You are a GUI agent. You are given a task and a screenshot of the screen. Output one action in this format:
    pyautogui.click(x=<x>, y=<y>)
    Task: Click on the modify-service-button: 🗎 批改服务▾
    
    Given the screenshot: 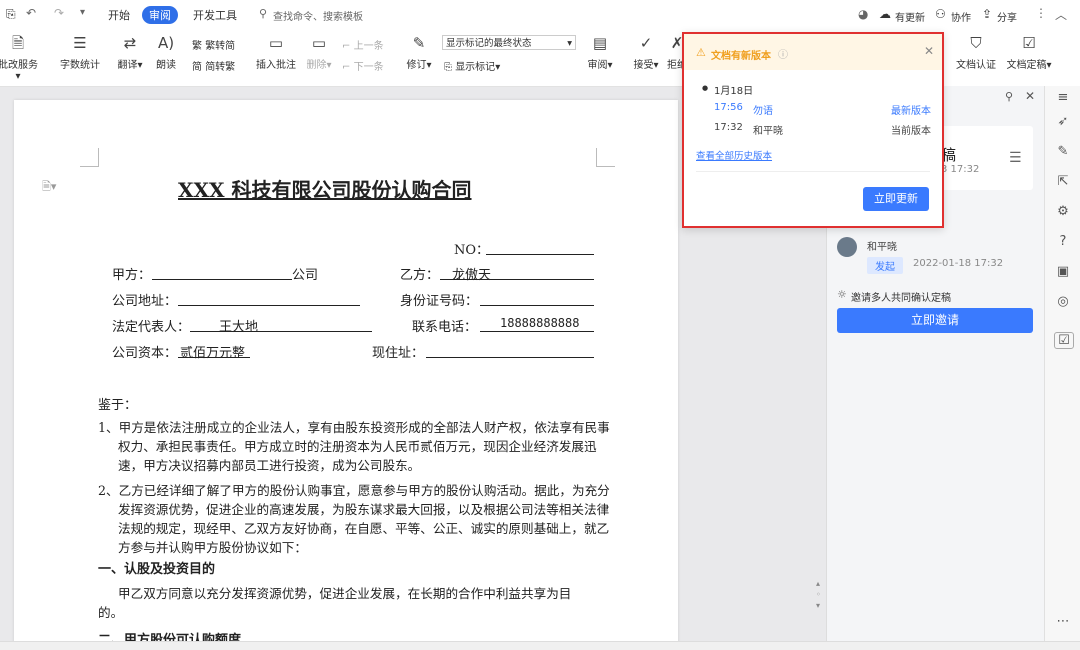 What is the action you would take?
    pyautogui.click(x=20, y=57)
    